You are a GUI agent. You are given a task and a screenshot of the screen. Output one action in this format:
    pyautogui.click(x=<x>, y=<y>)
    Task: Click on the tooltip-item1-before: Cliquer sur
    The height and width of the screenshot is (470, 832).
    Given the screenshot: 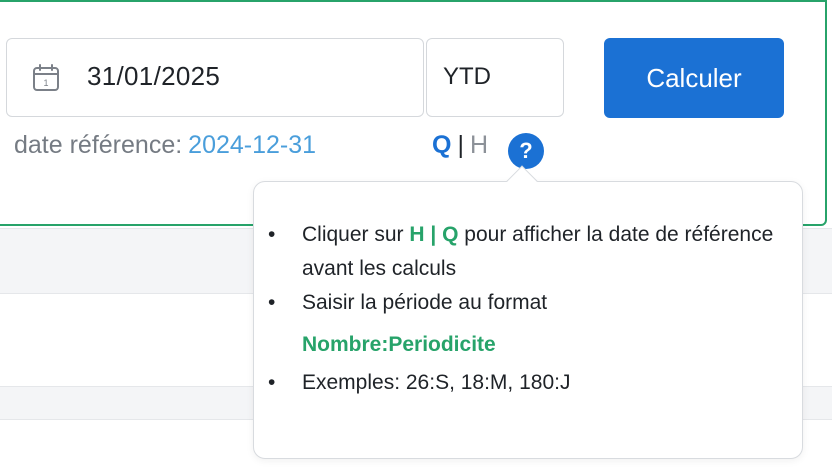 What is the action you would take?
    pyautogui.click(x=353, y=234)
    